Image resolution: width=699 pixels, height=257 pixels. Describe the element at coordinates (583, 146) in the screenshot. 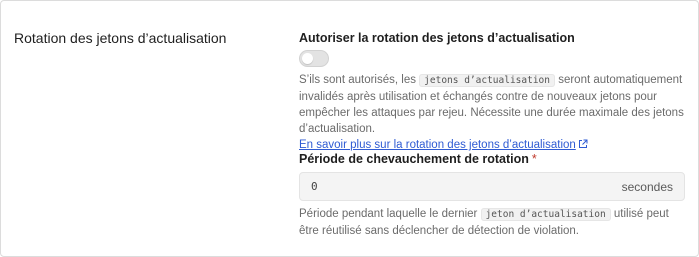

I see `external-link-icon` at that location.